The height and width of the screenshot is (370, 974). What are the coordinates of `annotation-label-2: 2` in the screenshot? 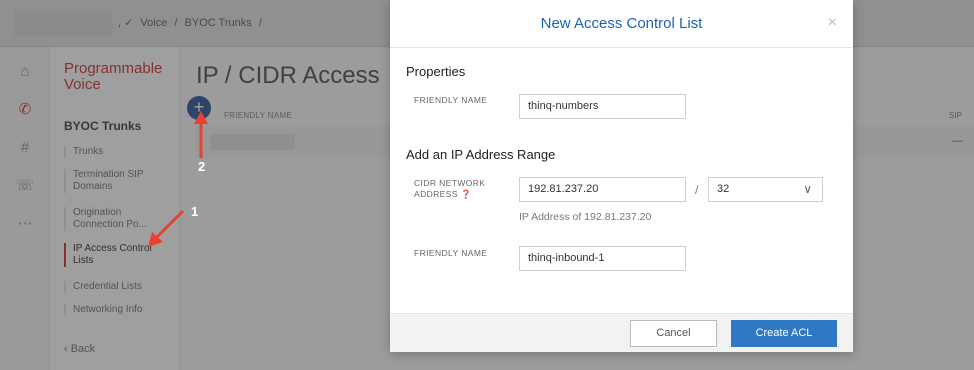 It's located at (202, 166).